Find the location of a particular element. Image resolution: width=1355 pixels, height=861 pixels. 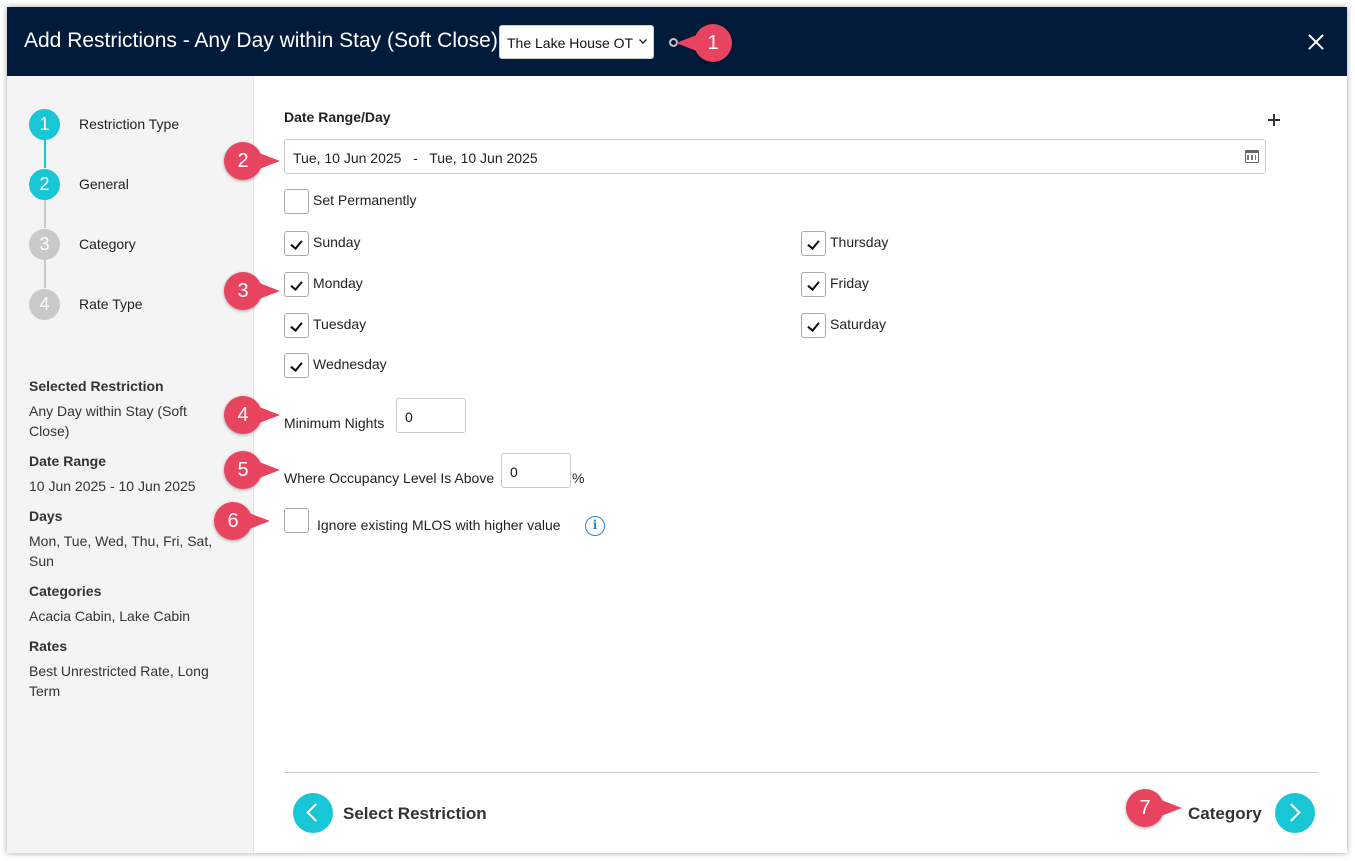

summary-rates-value: Best Unrestricted Rate, Long Term is located at coordinates (119, 681).